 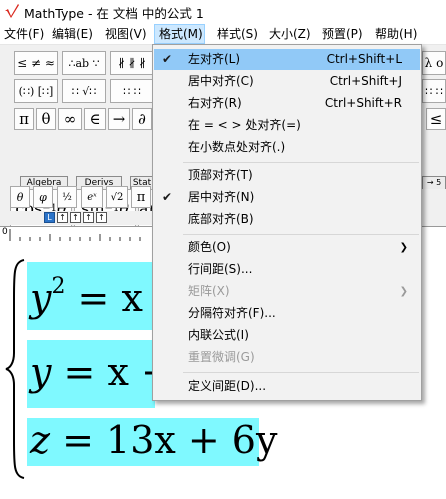 I want to click on equation-line-1: y2 = x, so click(x=86, y=297).